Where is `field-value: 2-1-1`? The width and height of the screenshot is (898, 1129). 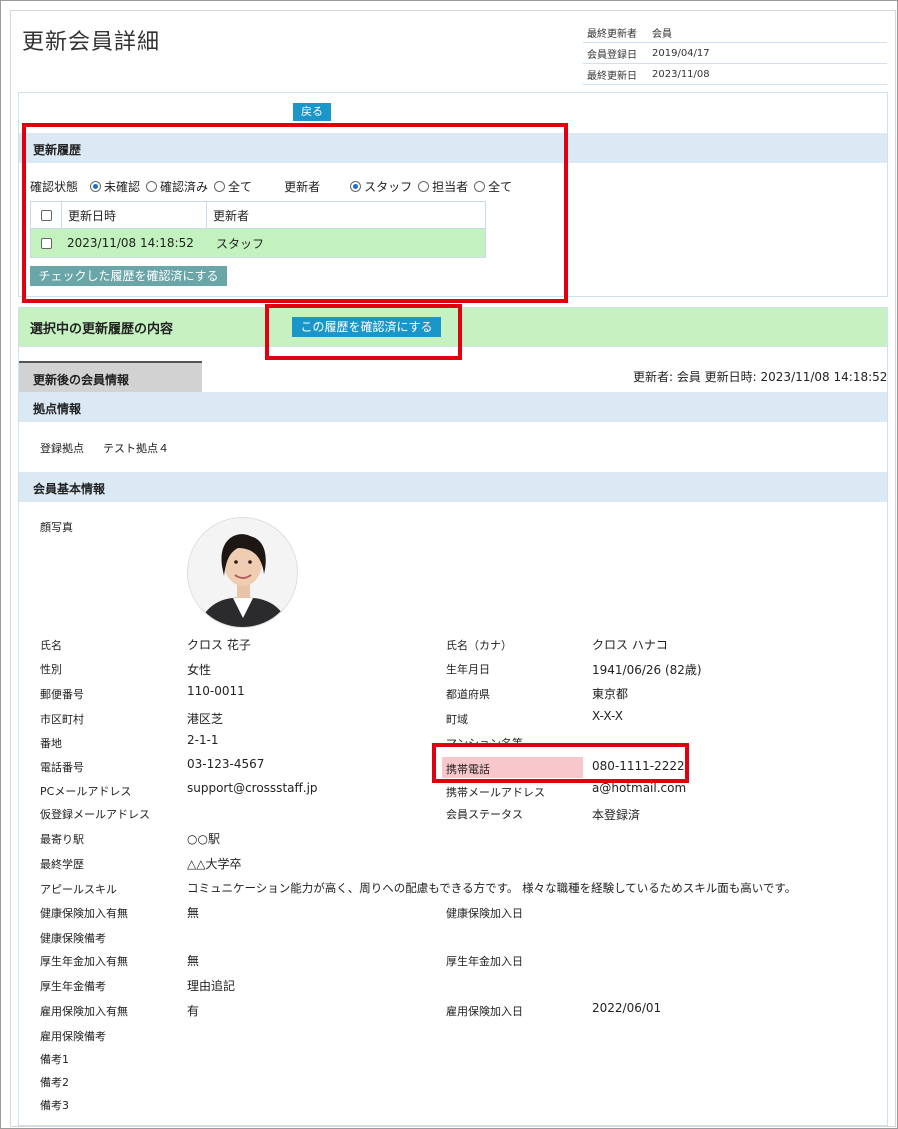 field-value: 2-1-1 is located at coordinates (203, 740).